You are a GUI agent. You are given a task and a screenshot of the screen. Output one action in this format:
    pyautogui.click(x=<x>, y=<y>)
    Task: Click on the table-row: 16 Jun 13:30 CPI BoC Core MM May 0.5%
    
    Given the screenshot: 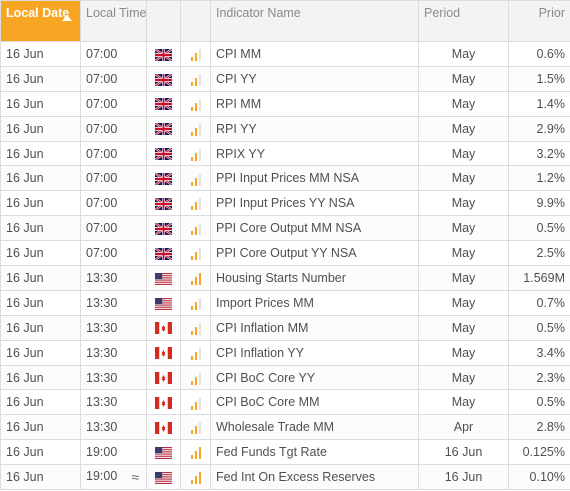 What is the action you would take?
    pyautogui.click(x=285, y=402)
    